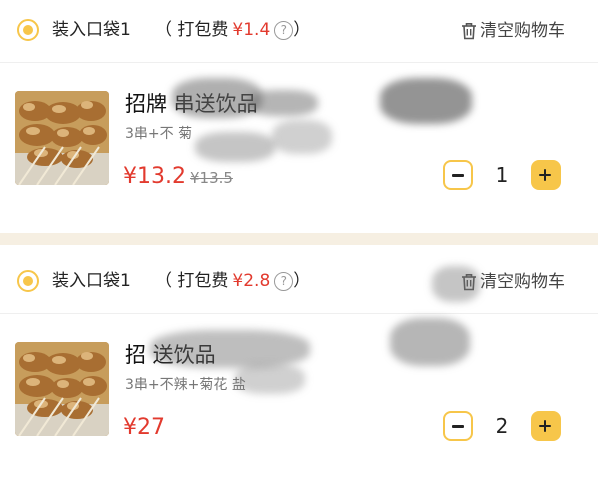  I want to click on quantity-value: 1, so click(502, 175).